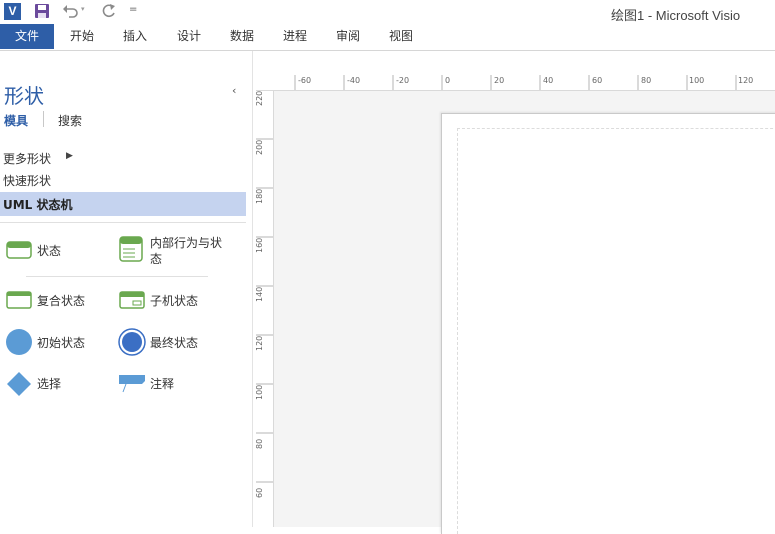  Describe the element at coordinates (387, 37) in the screenshot. I see `ribbon-tabs: 文件 开始 插入 设计 数据 进程 审阅 视图` at that location.